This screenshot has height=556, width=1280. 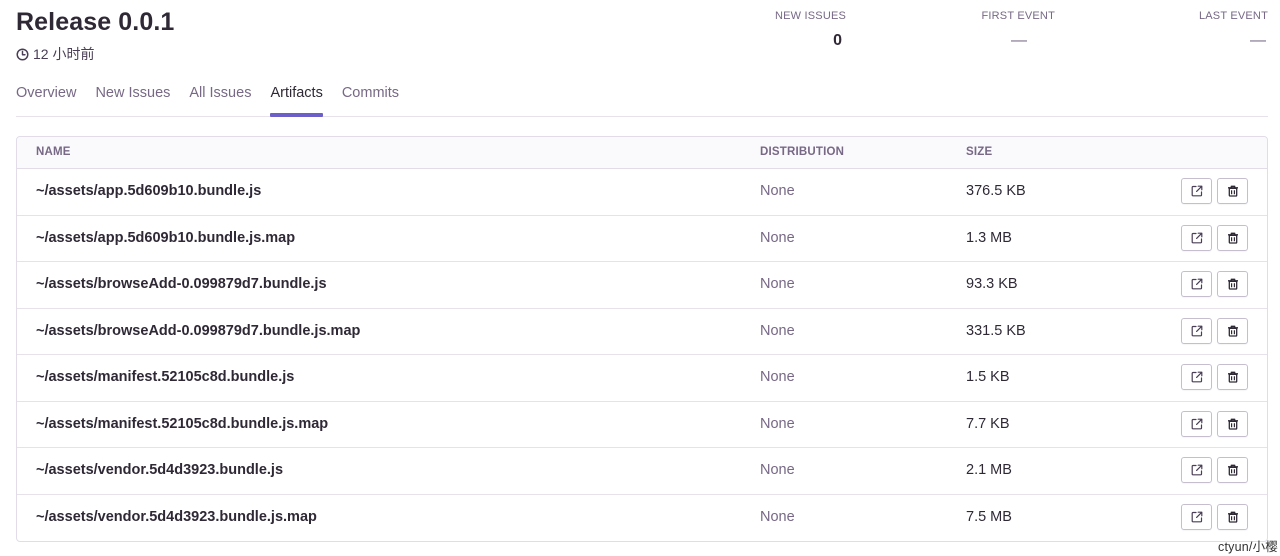 What do you see at coordinates (53, 152) in the screenshot?
I see `column-header-name: NAME` at bounding box center [53, 152].